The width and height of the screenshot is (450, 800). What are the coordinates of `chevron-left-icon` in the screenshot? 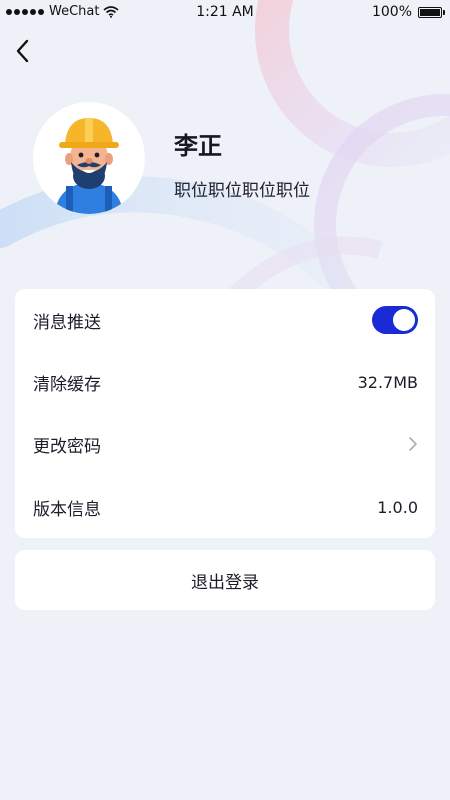 It's located at (22, 51).